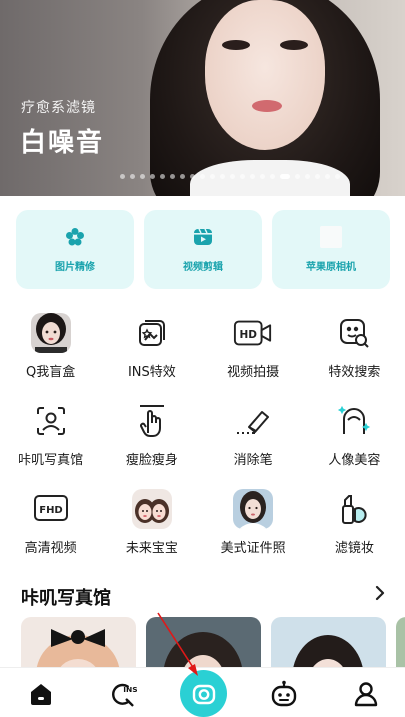  I want to click on tool-photo-studio: 咔叽写真馆, so click(50, 439).